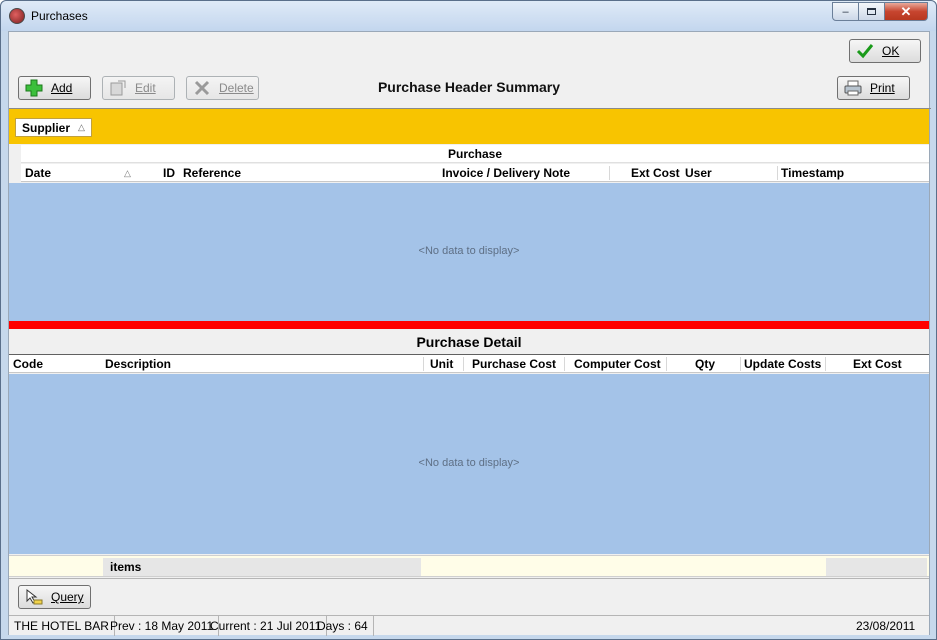  What do you see at coordinates (236, 88) in the screenshot?
I see `delete-label: Delete` at bounding box center [236, 88].